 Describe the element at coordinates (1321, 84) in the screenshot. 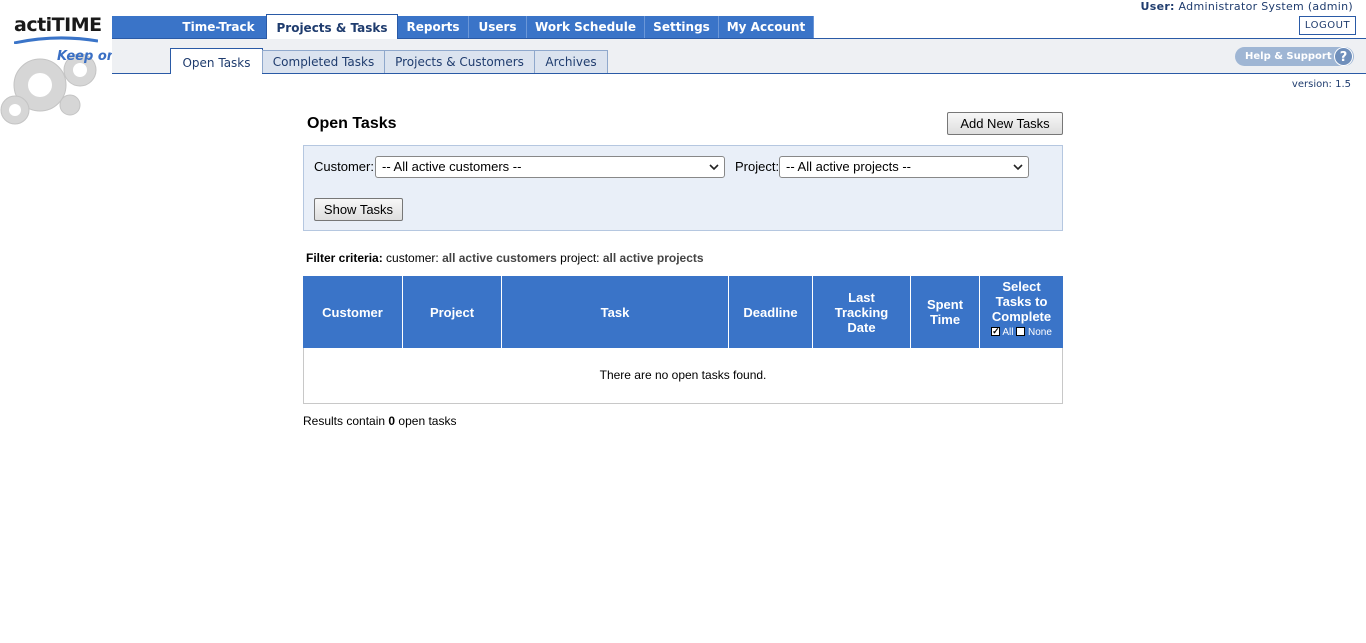

I see `version-label: version: 1.5` at that location.